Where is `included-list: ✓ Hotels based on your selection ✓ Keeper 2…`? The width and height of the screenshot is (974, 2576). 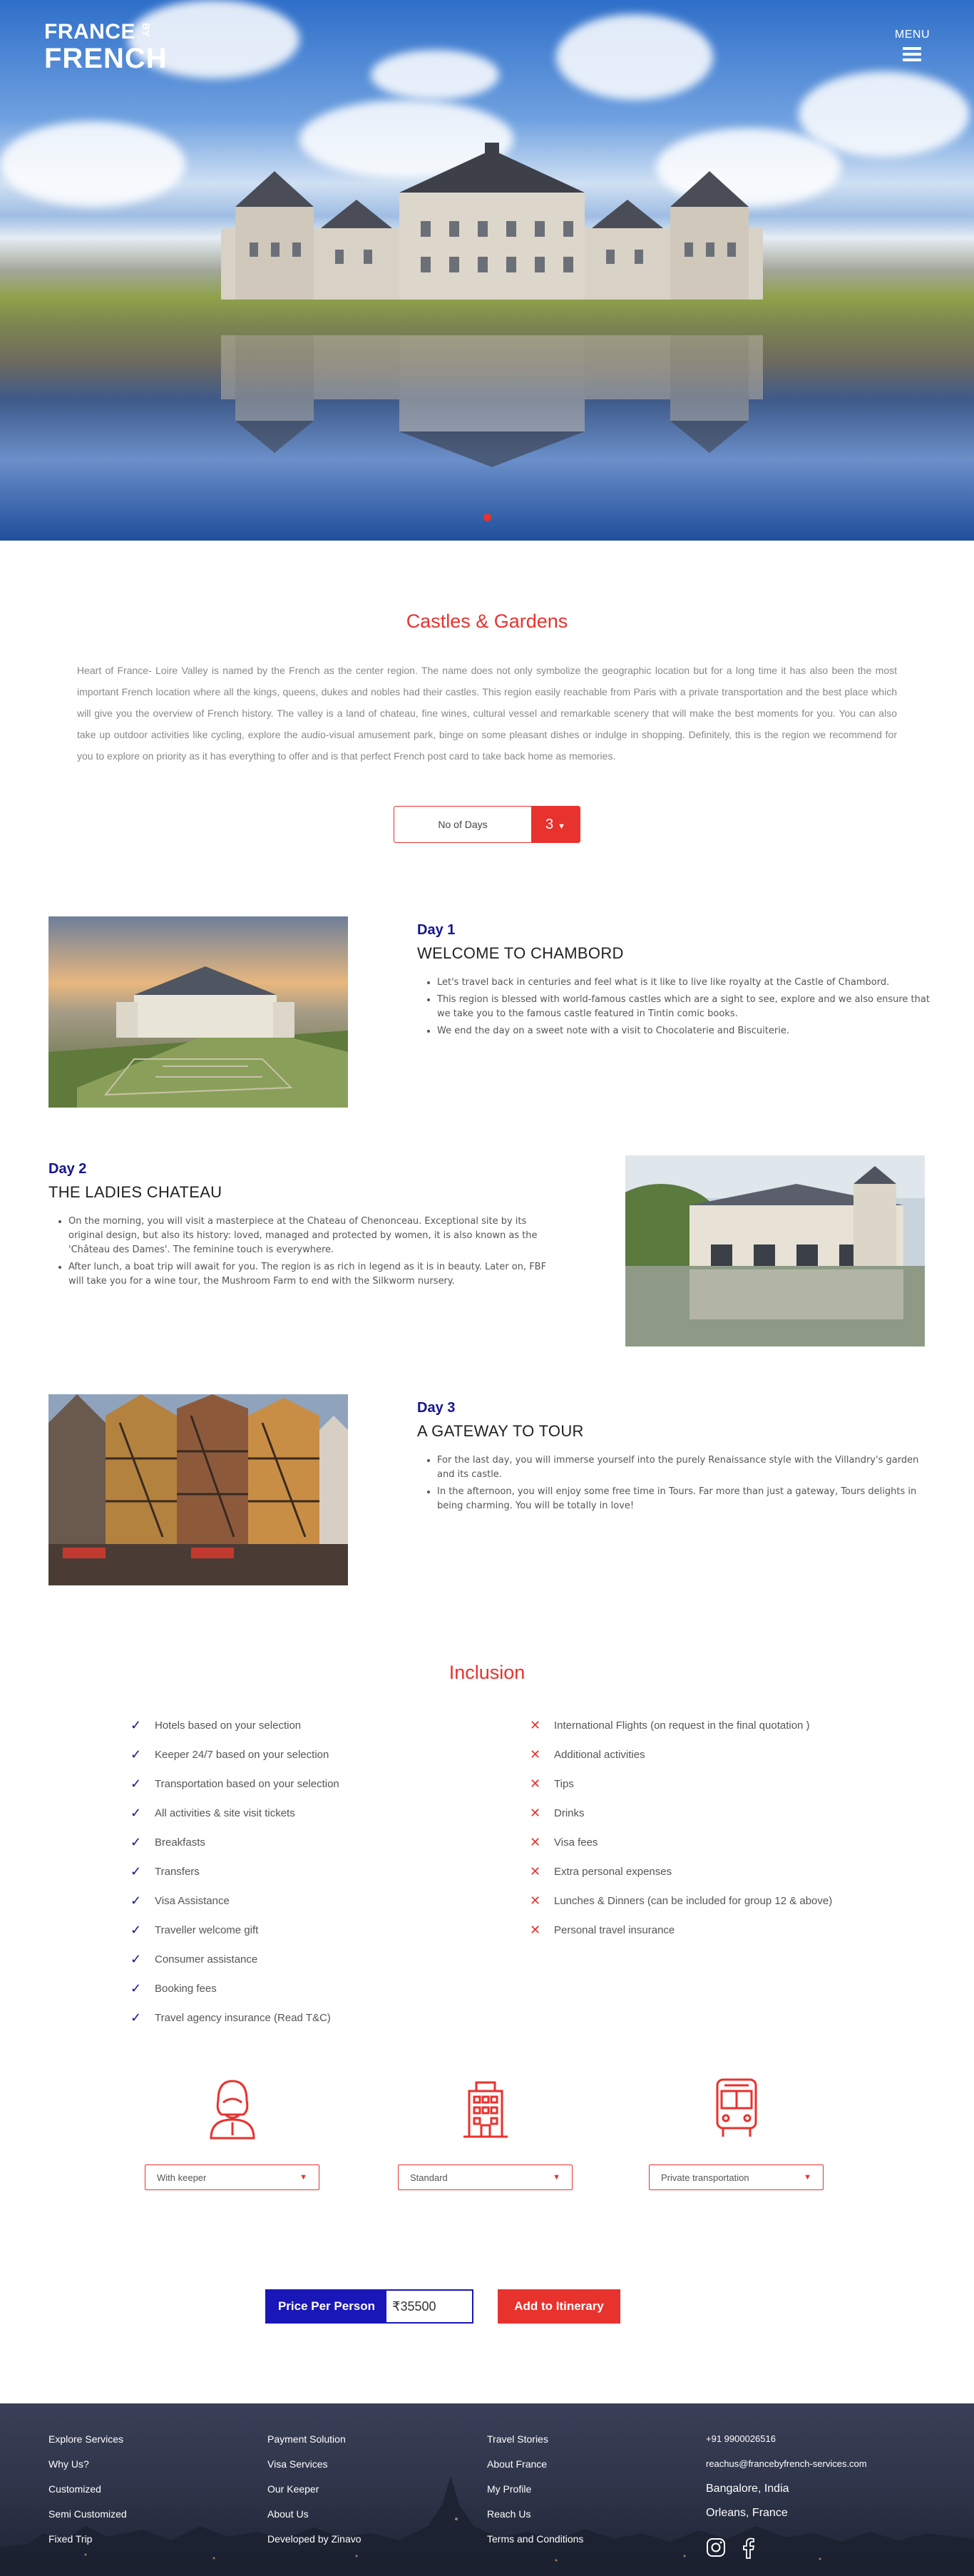
included-list: ✓ Hotels based on your selection ✓ Keeper 2… is located at coordinates (330, 1872).